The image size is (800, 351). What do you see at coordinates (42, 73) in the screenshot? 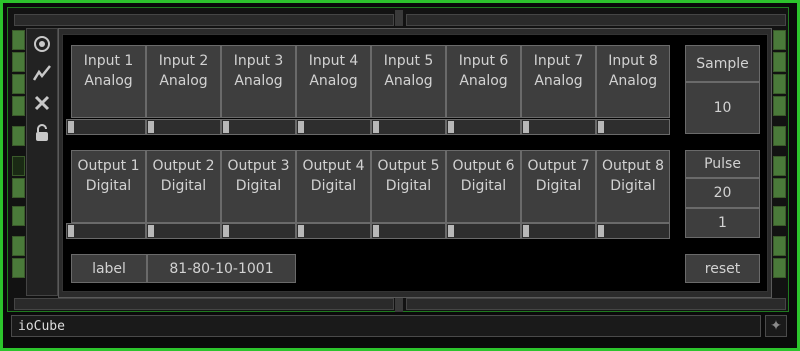
I see `pulse-icon` at bounding box center [42, 73].